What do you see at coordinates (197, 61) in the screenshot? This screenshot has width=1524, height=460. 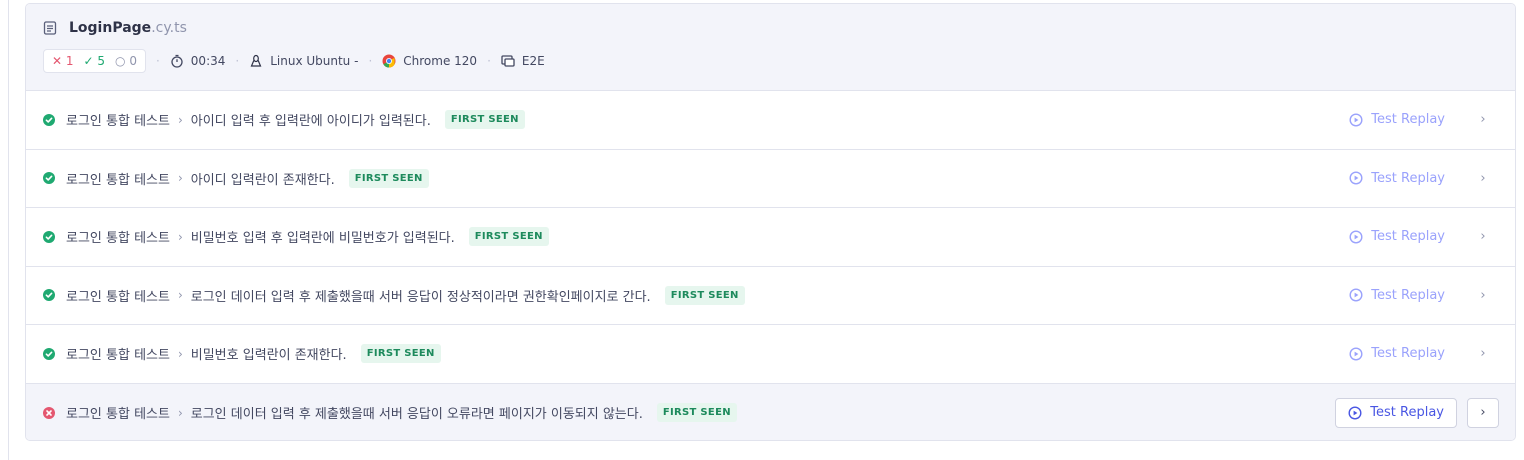 I see `duration: 00:34` at bounding box center [197, 61].